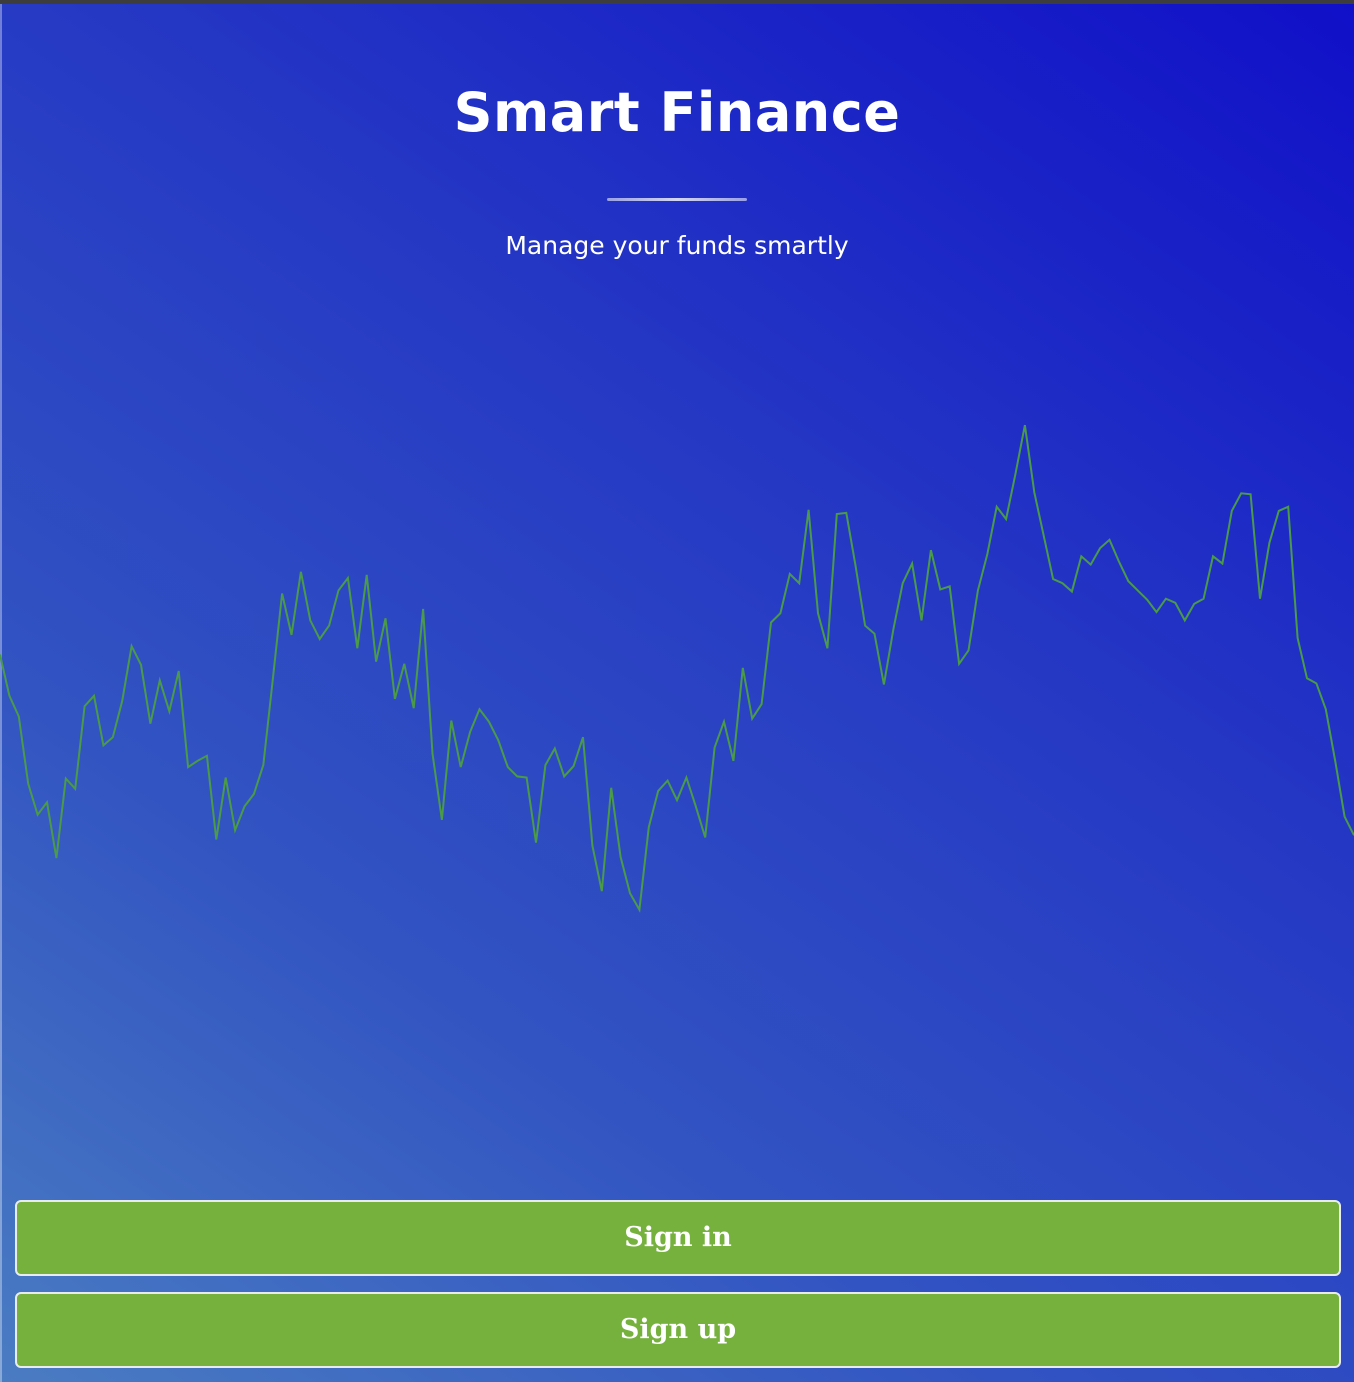 The image size is (1354, 1382). I want to click on sign-in-button: Sign in, so click(678, 1238).